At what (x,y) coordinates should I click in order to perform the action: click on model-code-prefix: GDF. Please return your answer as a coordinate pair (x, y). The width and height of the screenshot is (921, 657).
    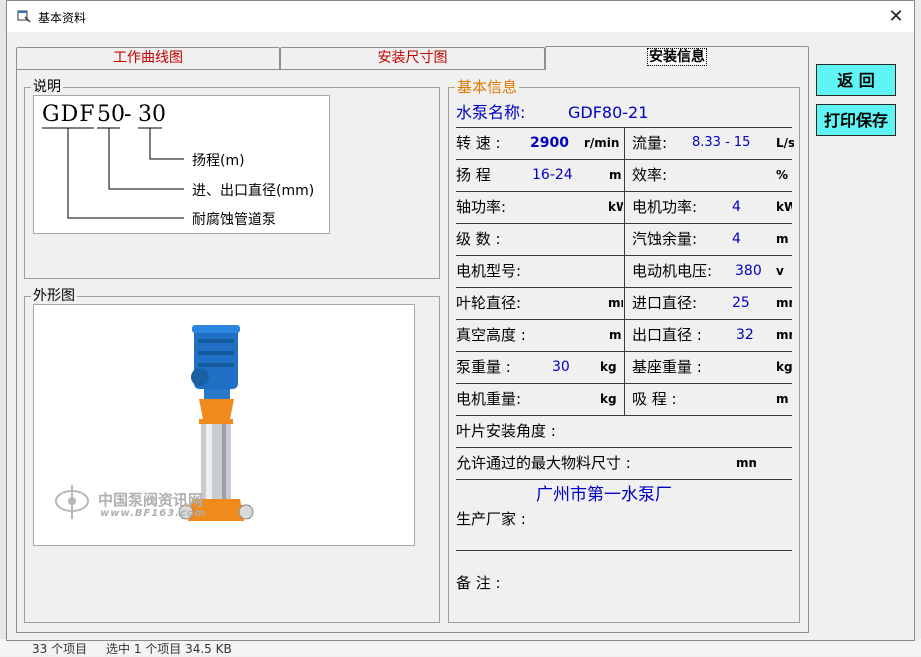
    Looking at the image, I should click on (69, 114).